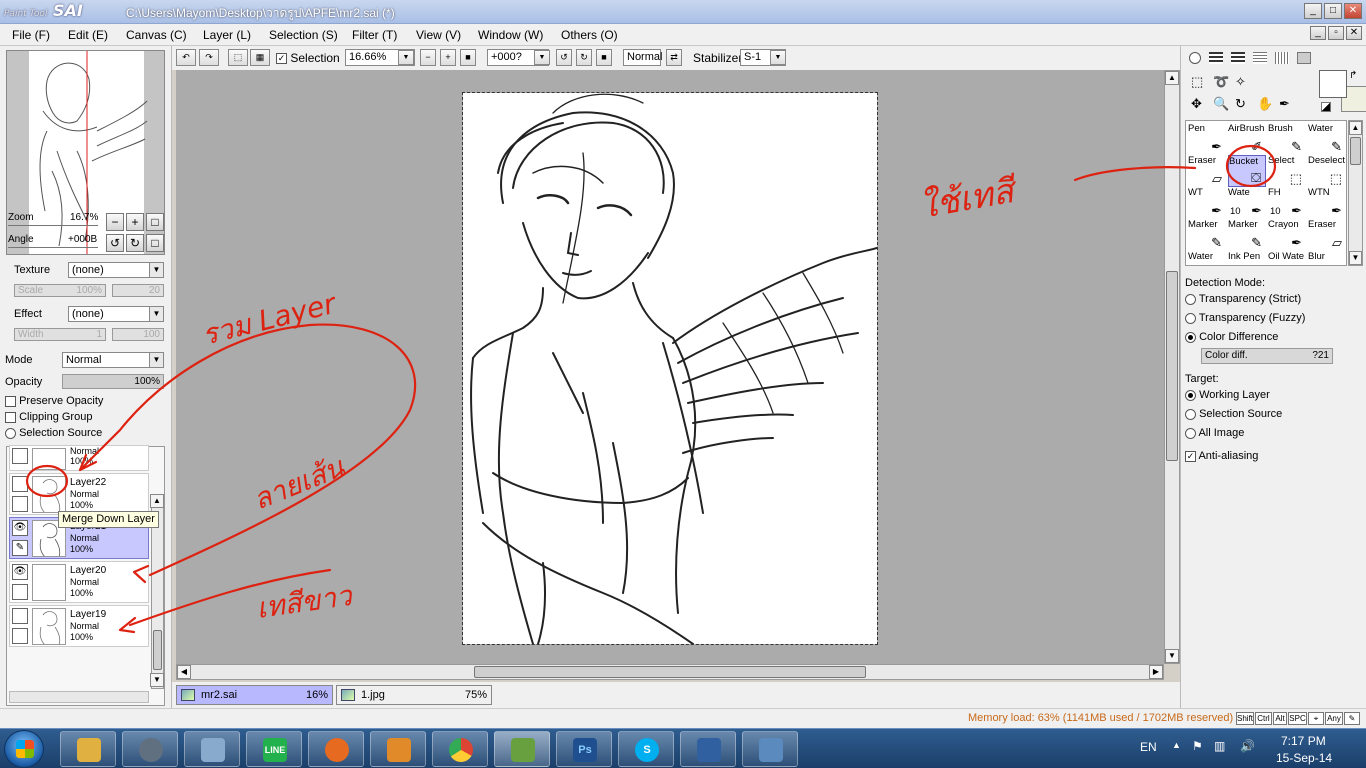  Describe the element at coordinates (1303, 741) in the screenshot. I see `clock-time: 7:17 PM` at that location.